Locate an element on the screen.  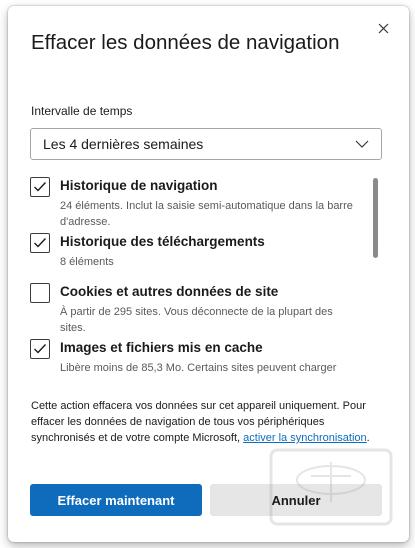
checkbox-browsing-history is located at coordinates (40, 187).